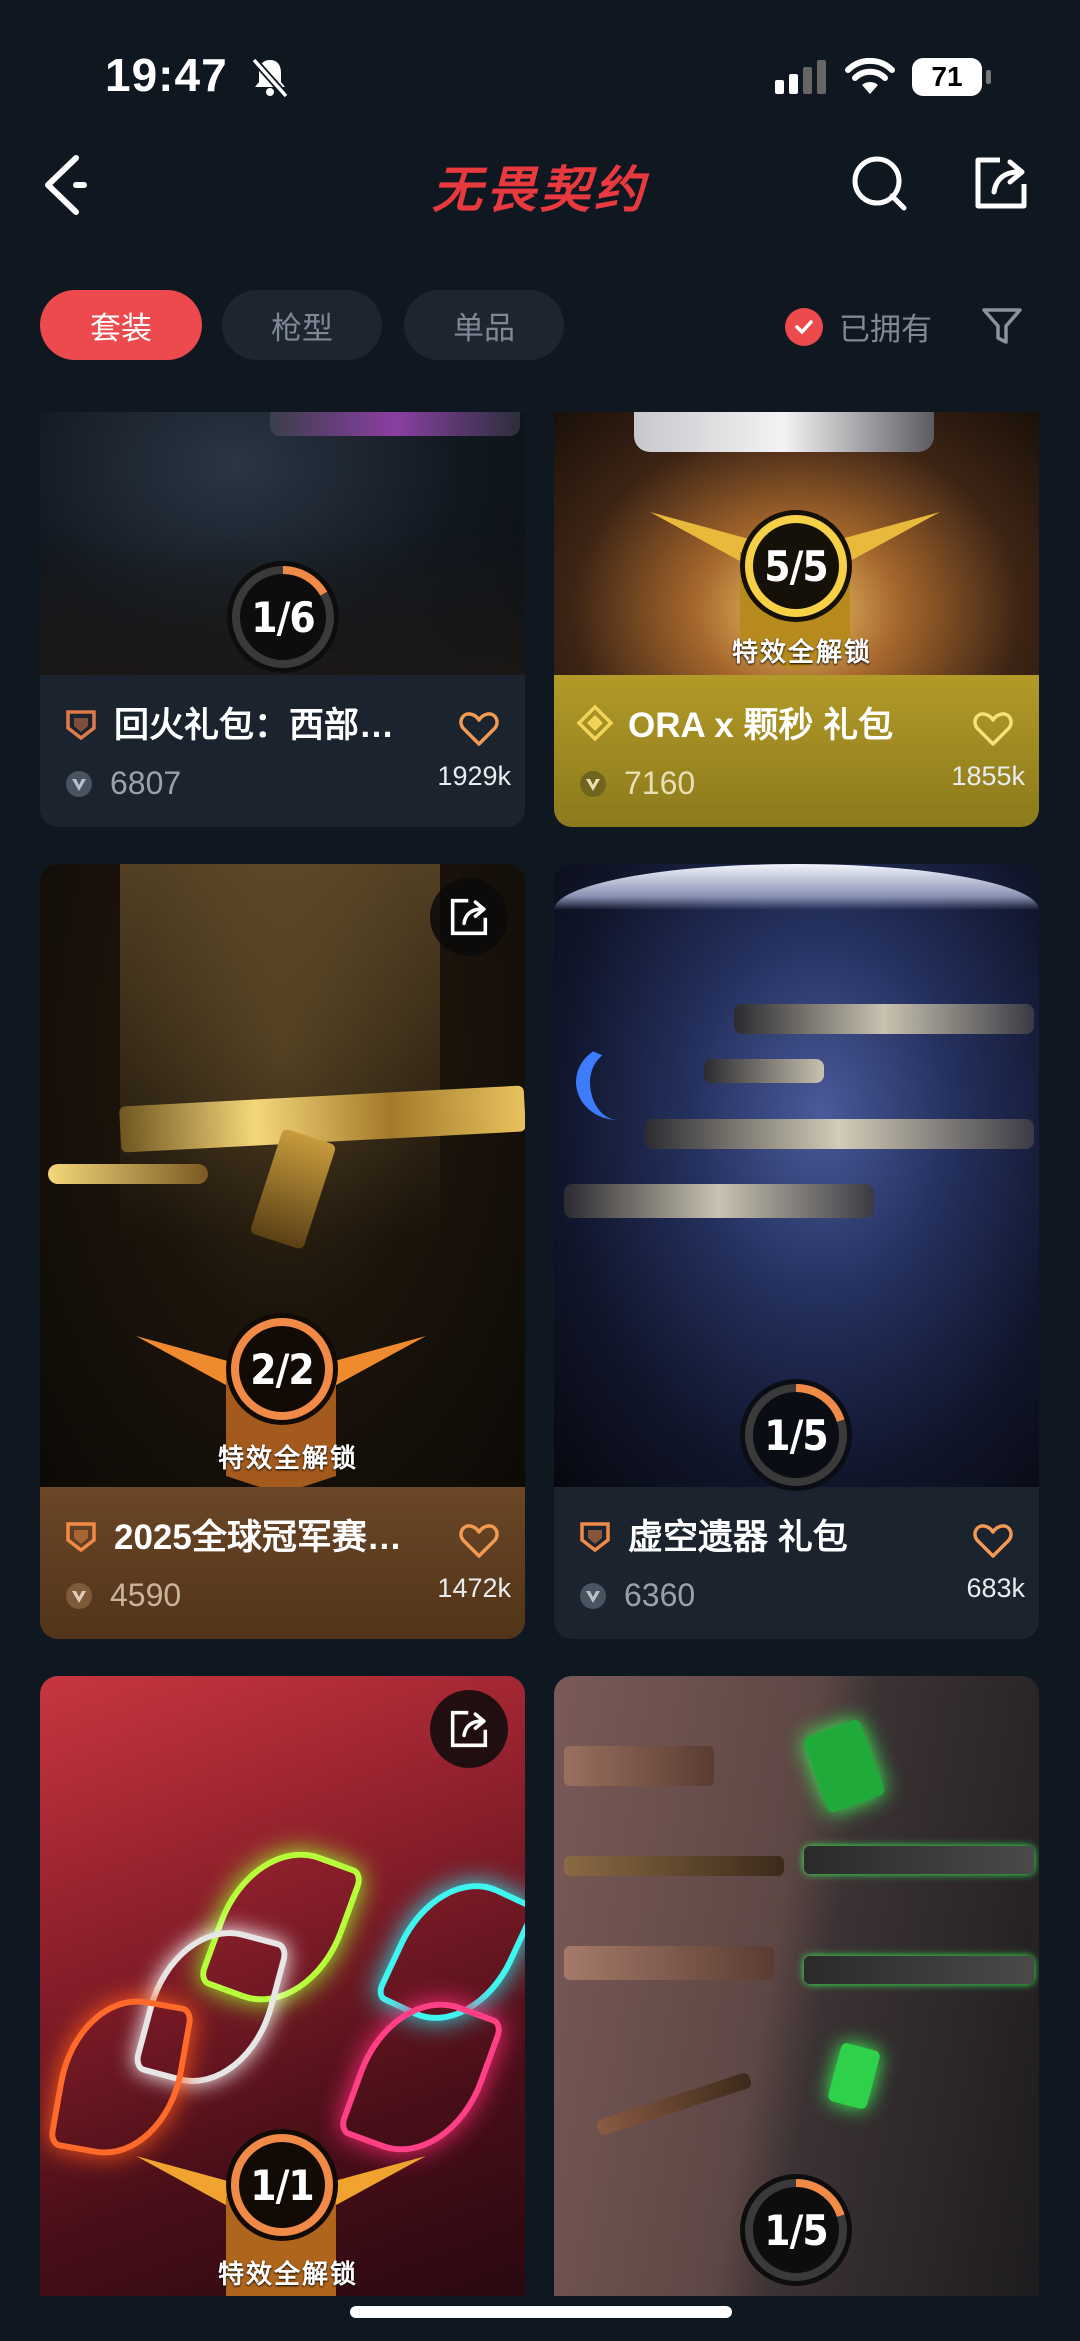 This screenshot has height=2341, width=1080. I want to click on tab-gun-type: 枪型, so click(302, 325).